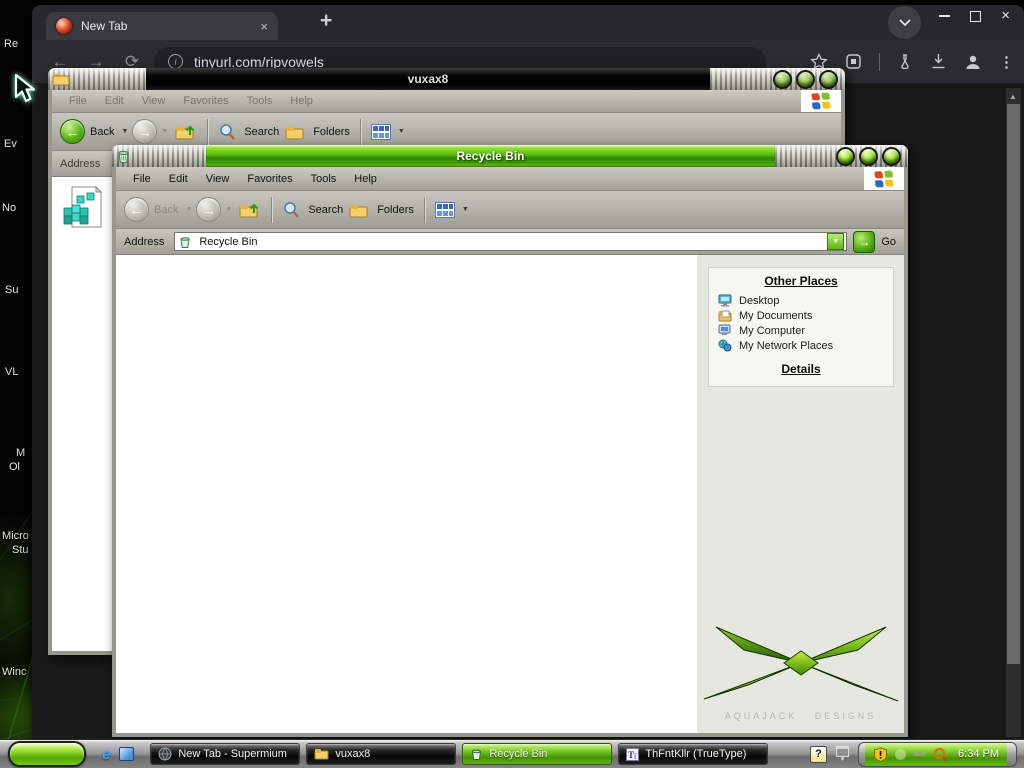 The width and height of the screenshot is (1024, 768). What do you see at coordinates (904, 22) in the screenshot?
I see `tab-search-chevron-button` at bounding box center [904, 22].